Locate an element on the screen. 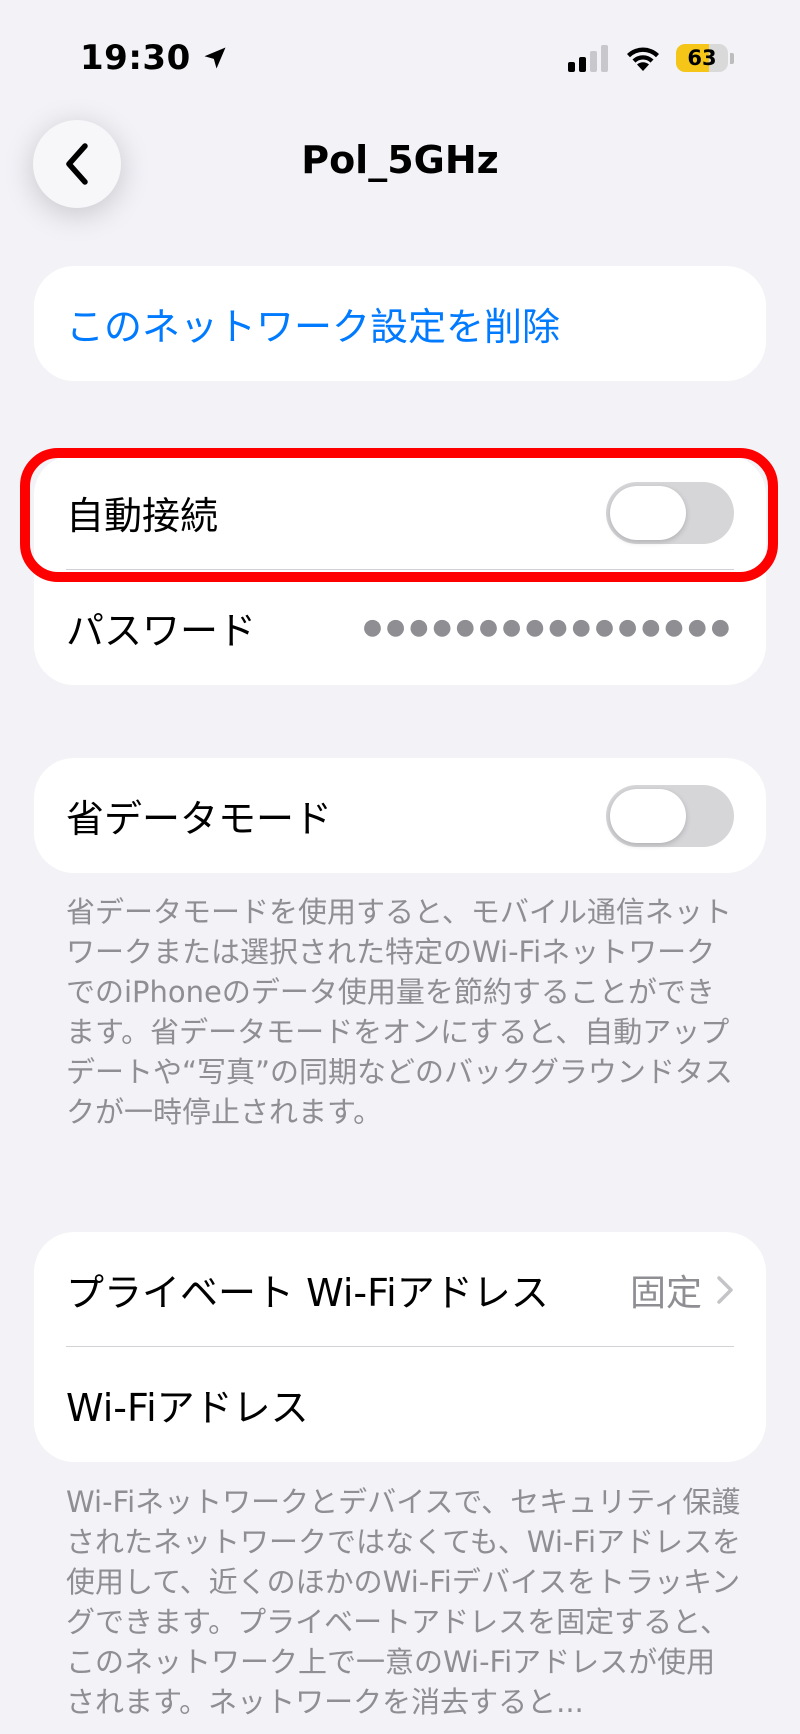 Image resolution: width=800 pixels, height=1734 pixels. low-data-label: 省データモード is located at coordinates (199, 819).